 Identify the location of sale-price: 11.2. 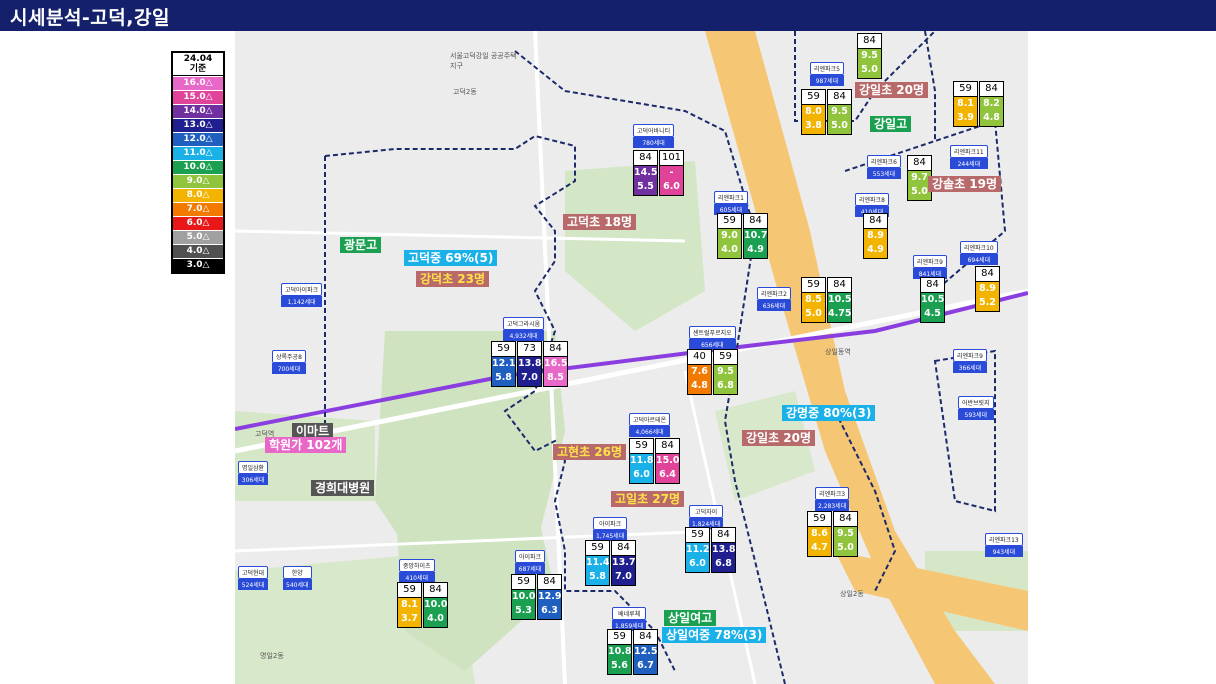
(698, 549).